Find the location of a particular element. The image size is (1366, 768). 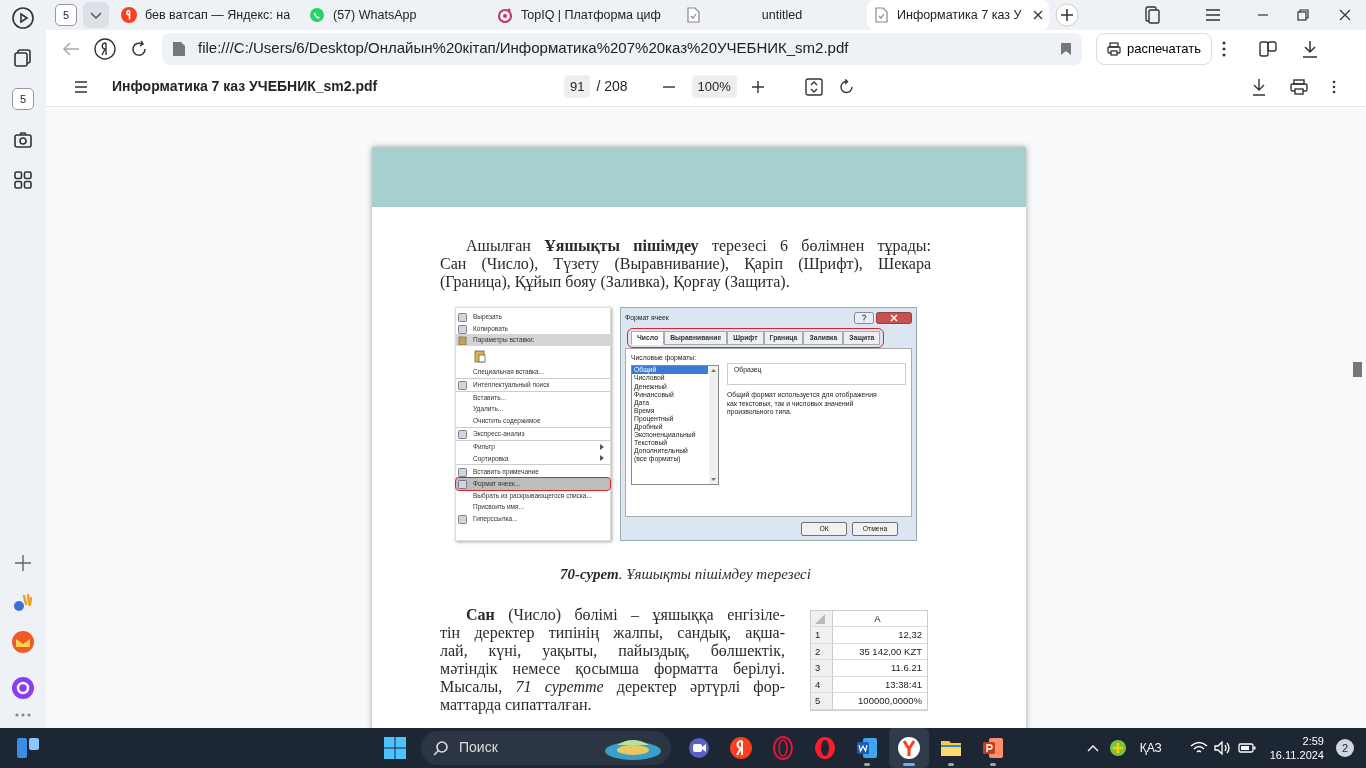

rotate-icon is located at coordinates (846, 86).